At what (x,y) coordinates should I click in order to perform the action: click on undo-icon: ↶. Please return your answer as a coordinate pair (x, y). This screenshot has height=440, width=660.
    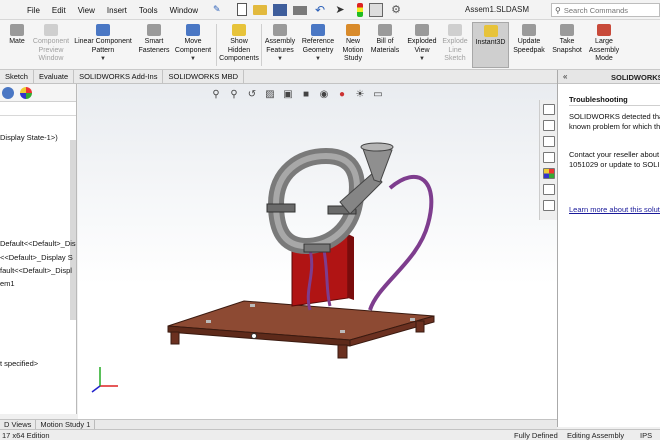
    Looking at the image, I should click on (320, 10).